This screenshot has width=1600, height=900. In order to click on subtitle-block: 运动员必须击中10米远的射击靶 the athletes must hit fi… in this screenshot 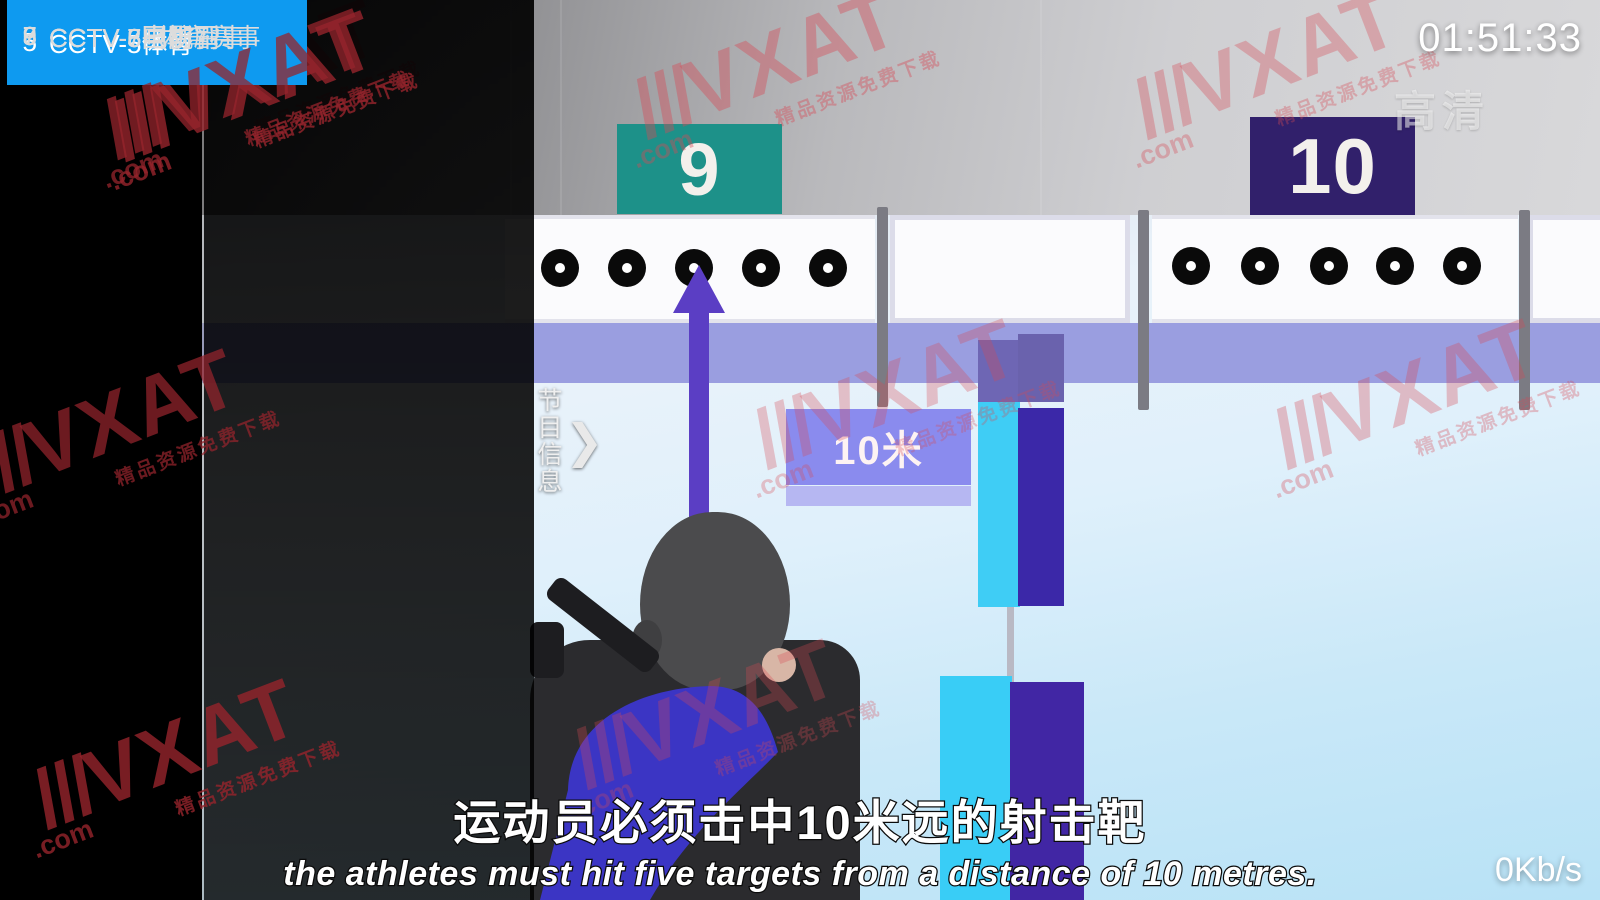, I will do `click(800, 839)`.